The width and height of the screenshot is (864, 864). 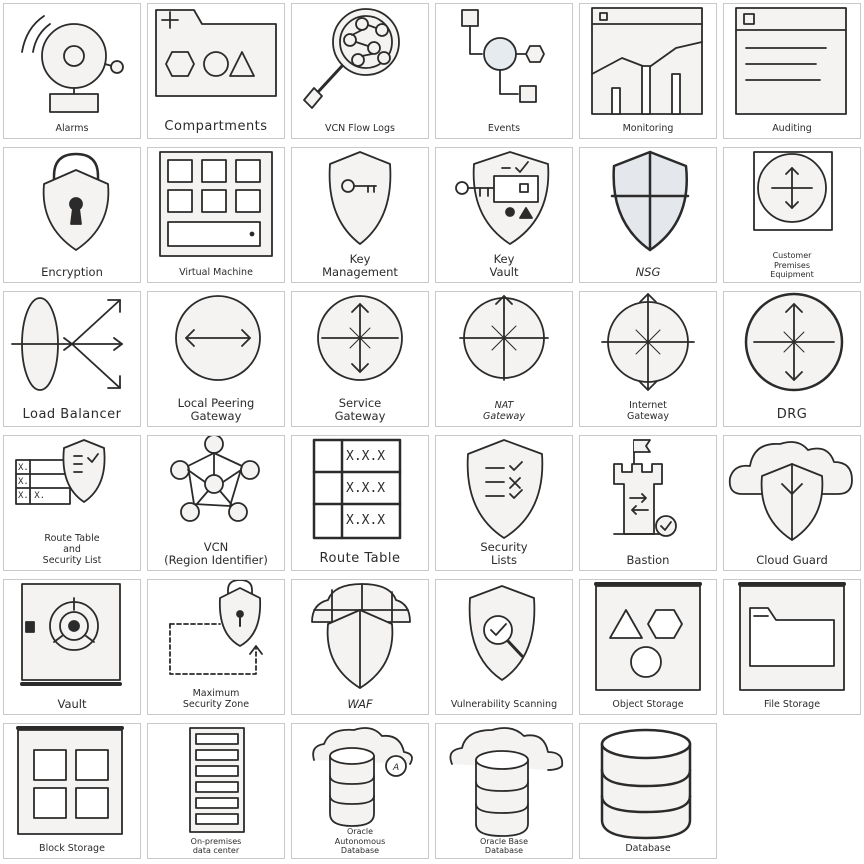 What do you see at coordinates (792, 215) in the screenshot?
I see `icon-tile: Customer Premises Equipment` at bounding box center [792, 215].